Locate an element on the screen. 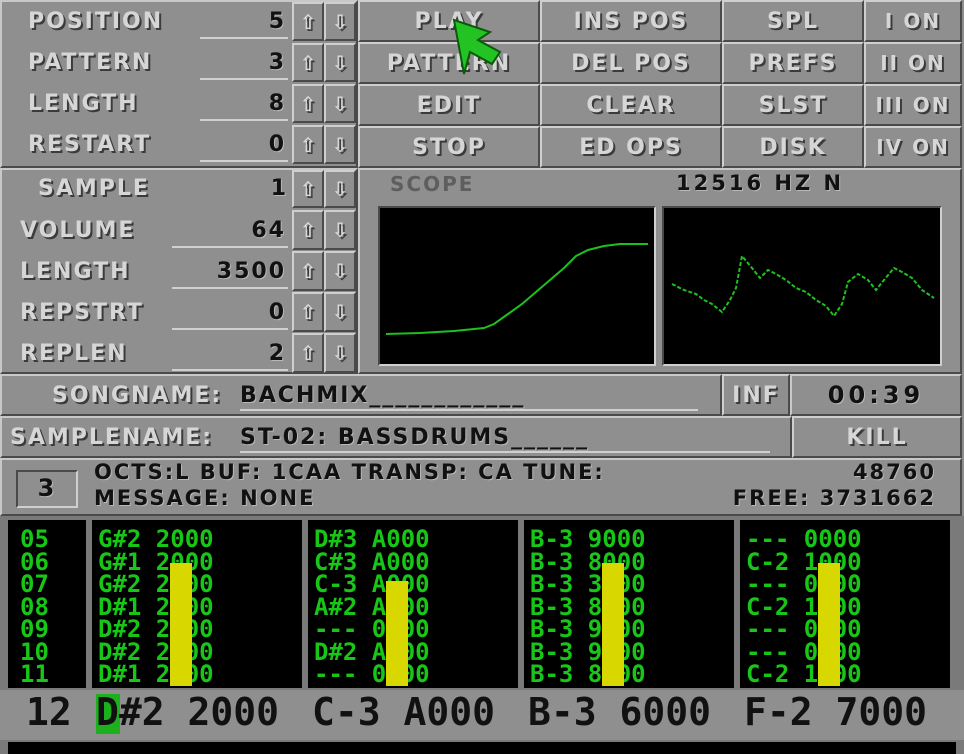  scope-label: SCOPE is located at coordinates (432, 184).